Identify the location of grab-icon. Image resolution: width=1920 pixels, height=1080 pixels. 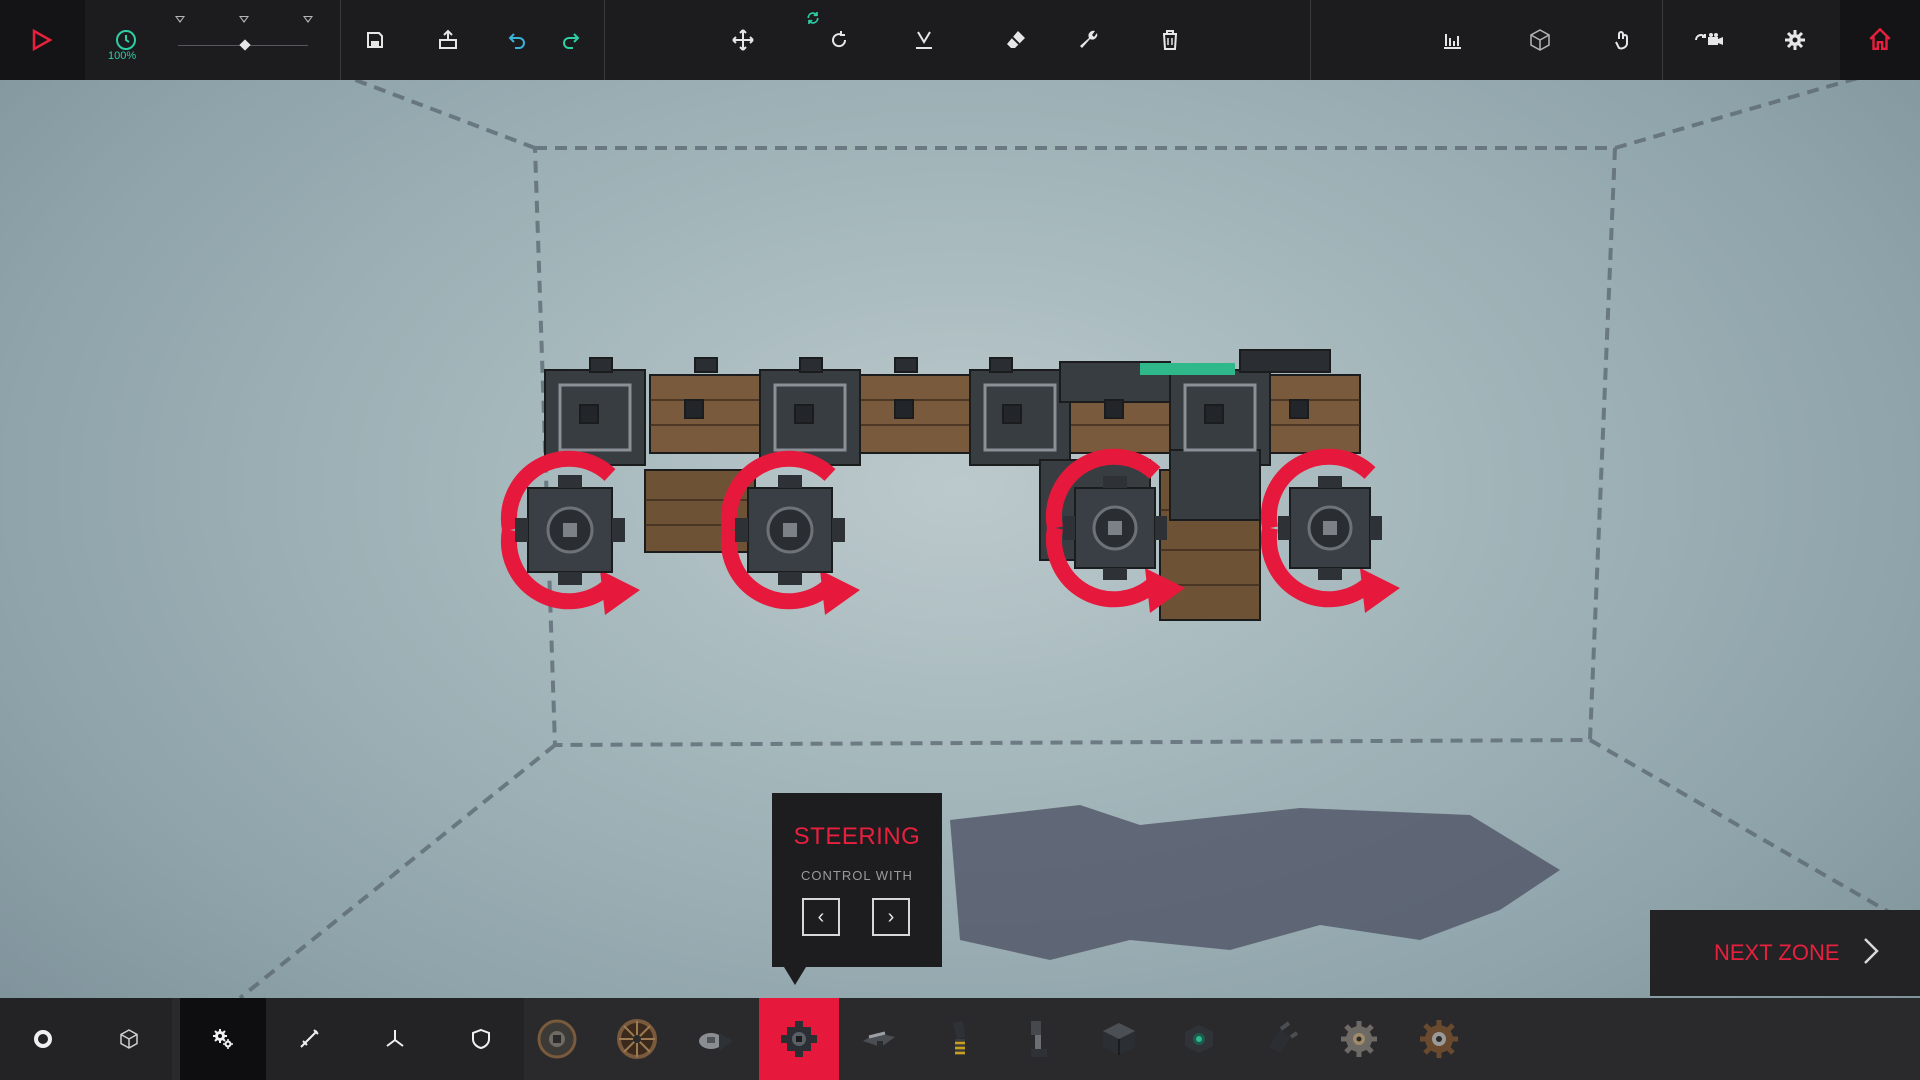
(1621, 40).